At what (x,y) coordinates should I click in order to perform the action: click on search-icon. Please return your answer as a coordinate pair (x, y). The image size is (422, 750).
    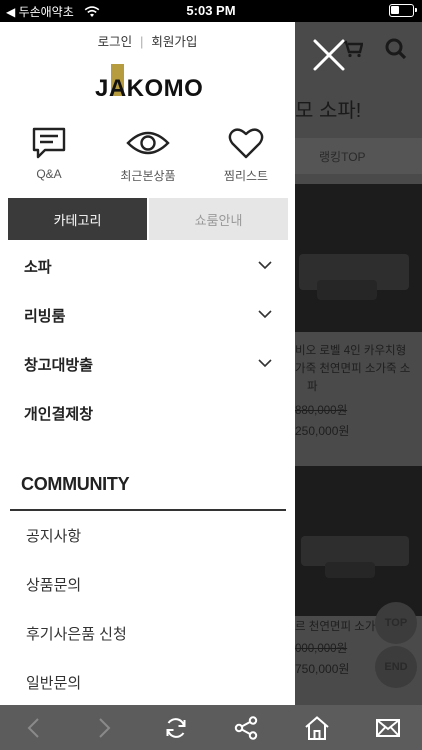
    Looking at the image, I should click on (396, 49).